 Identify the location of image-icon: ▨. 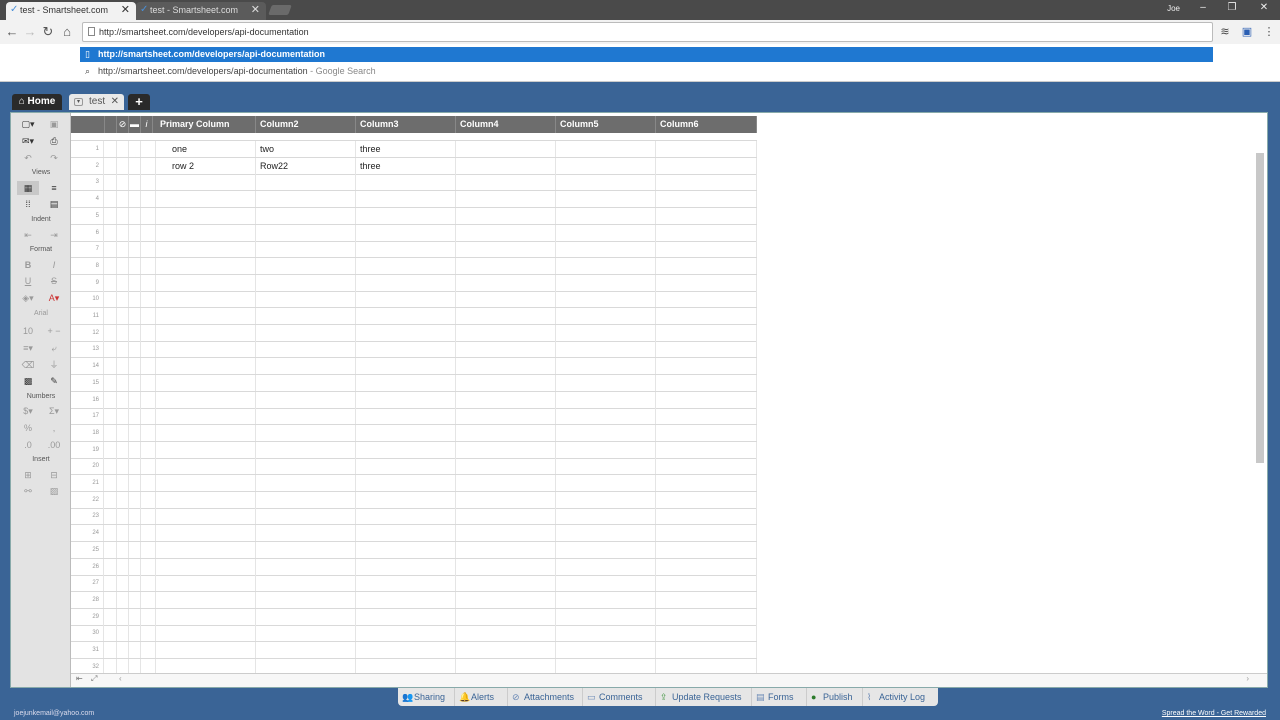
(54, 491).